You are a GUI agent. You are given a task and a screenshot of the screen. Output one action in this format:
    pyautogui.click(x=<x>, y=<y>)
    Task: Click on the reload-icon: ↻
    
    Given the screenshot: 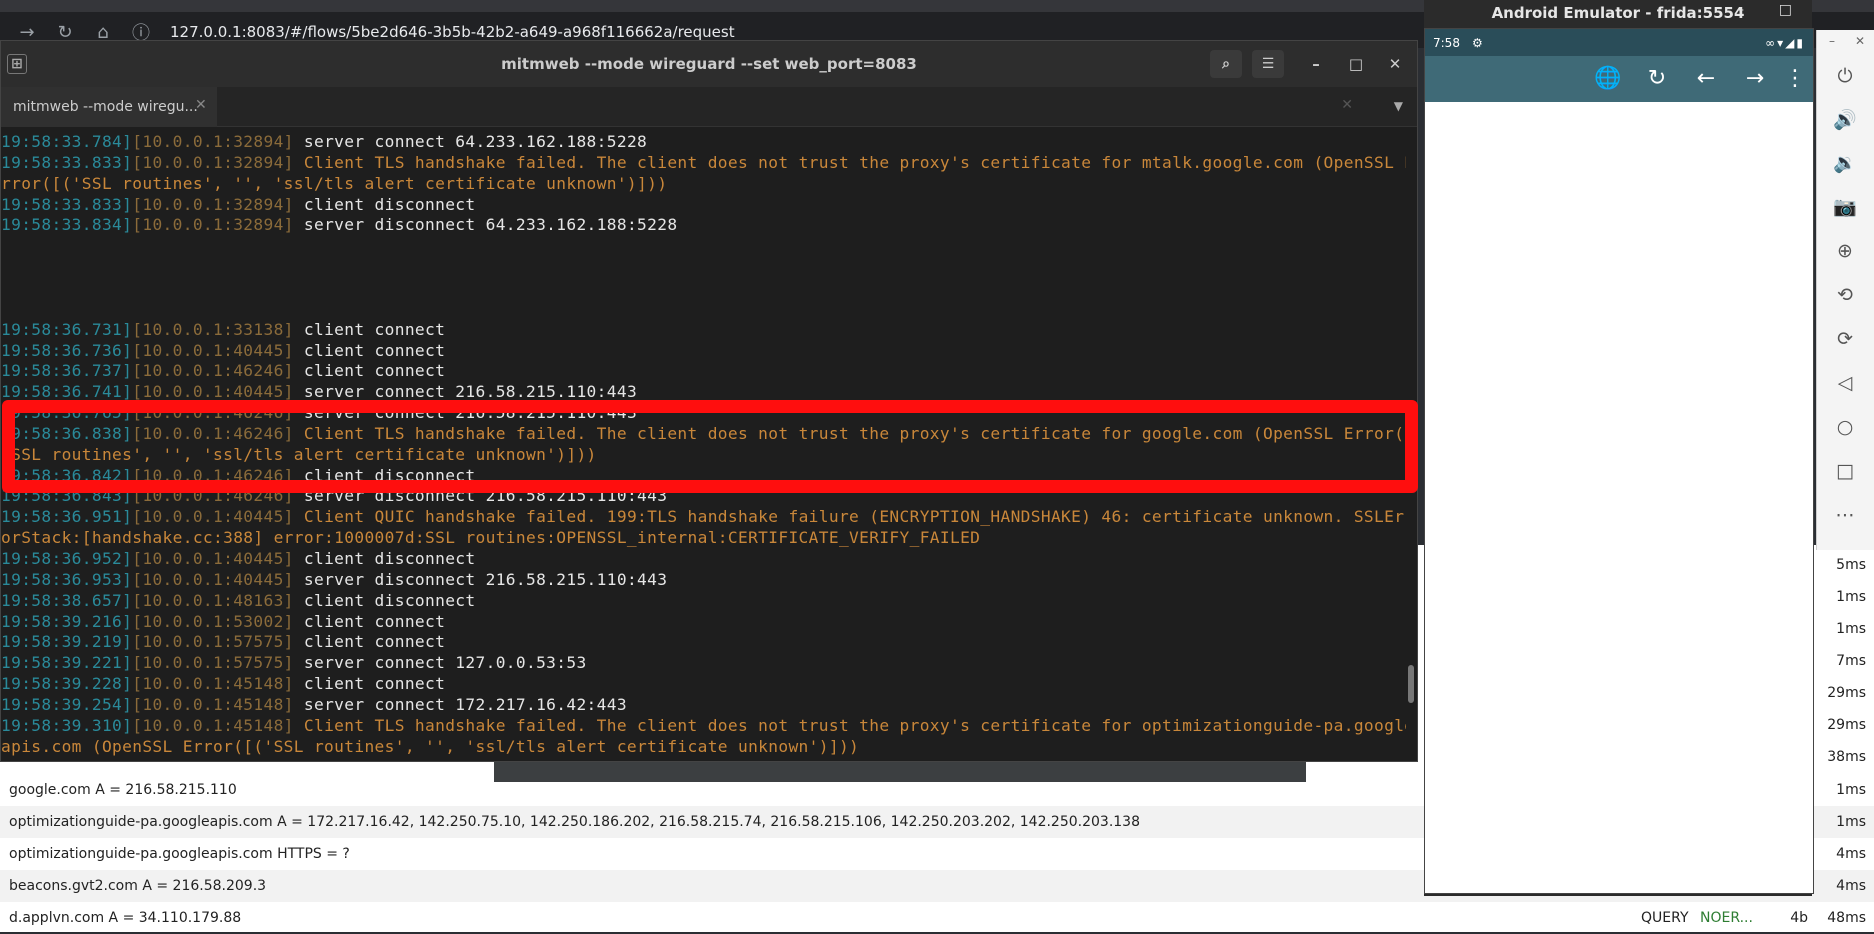 What is the action you would take?
    pyautogui.click(x=1657, y=79)
    